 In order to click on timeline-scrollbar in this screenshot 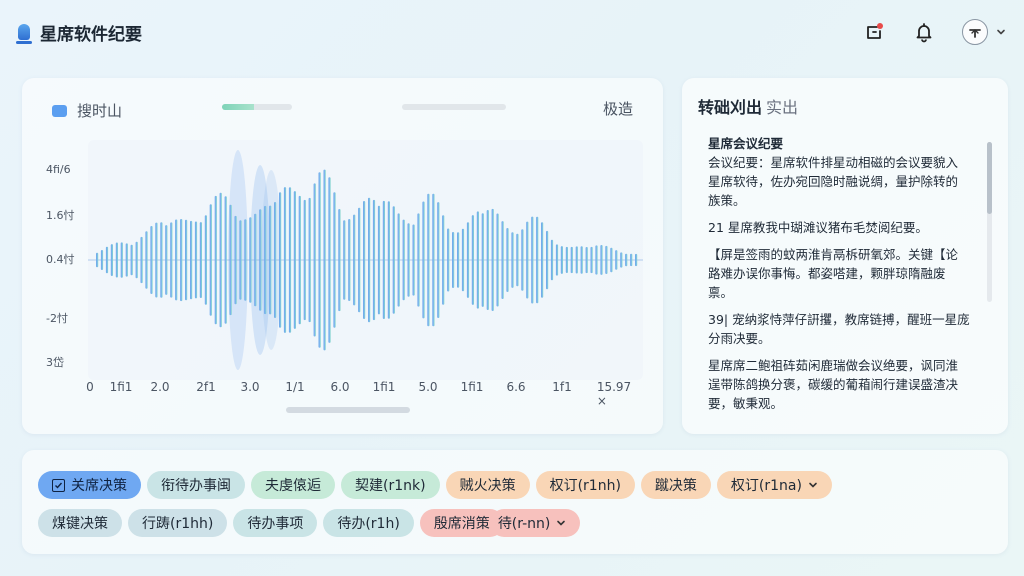, I will do `click(348, 410)`.